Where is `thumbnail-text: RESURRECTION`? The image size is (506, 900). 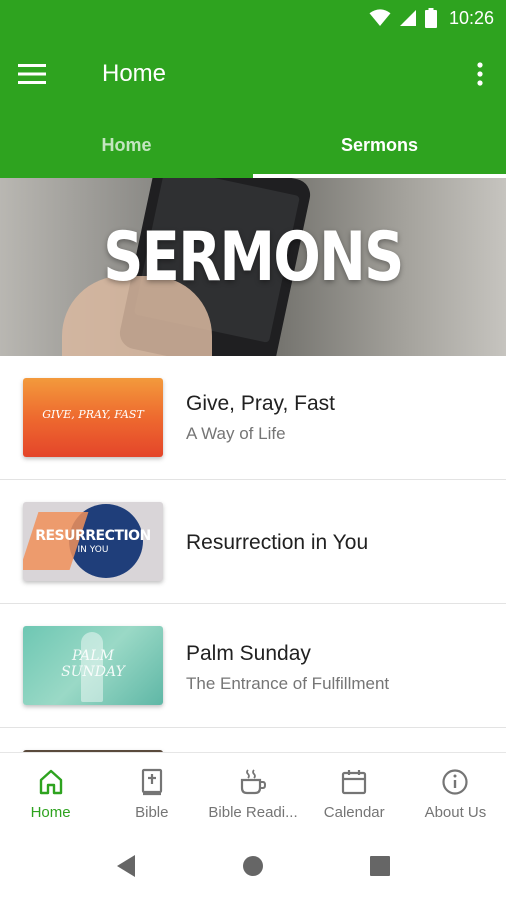
thumbnail-text: RESURRECTION is located at coordinates (93, 536).